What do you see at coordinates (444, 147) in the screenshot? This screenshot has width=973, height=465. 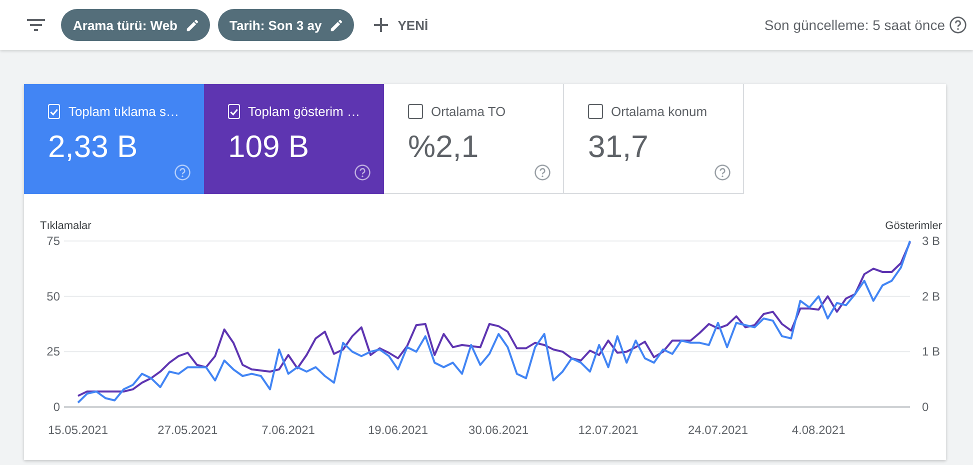 I see `metric-value: %2,1` at bounding box center [444, 147].